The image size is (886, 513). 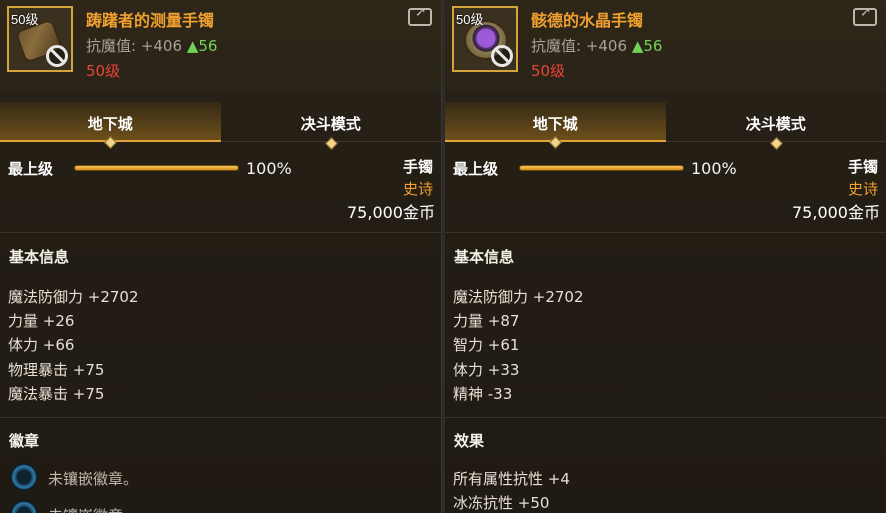 I want to click on stat-line: 物理暴击 +75, so click(x=56, y=370).